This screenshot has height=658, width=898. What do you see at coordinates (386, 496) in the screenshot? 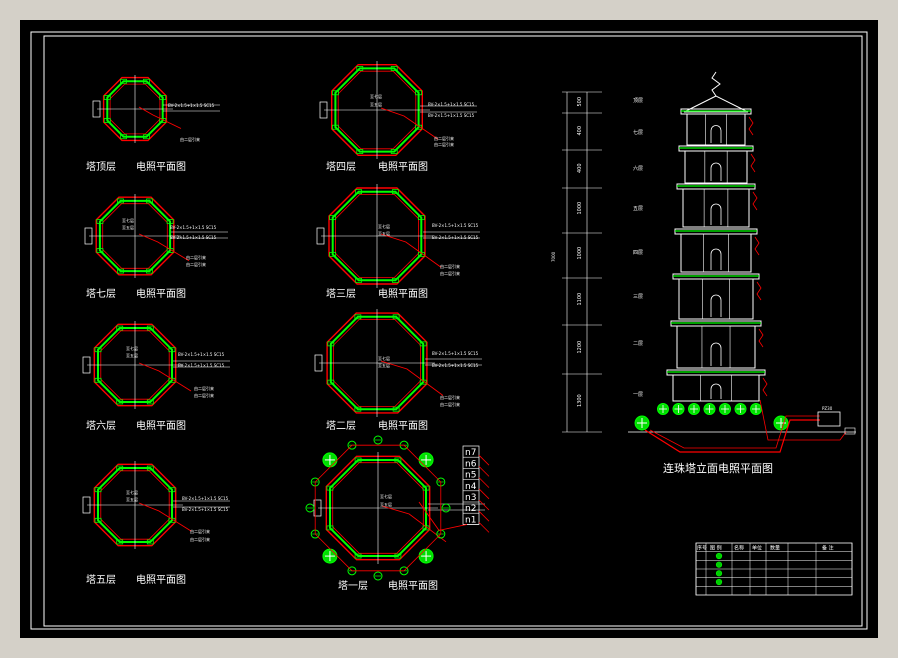
I see `lamp-note-first: 至七层` at bounding box center [386, 496].